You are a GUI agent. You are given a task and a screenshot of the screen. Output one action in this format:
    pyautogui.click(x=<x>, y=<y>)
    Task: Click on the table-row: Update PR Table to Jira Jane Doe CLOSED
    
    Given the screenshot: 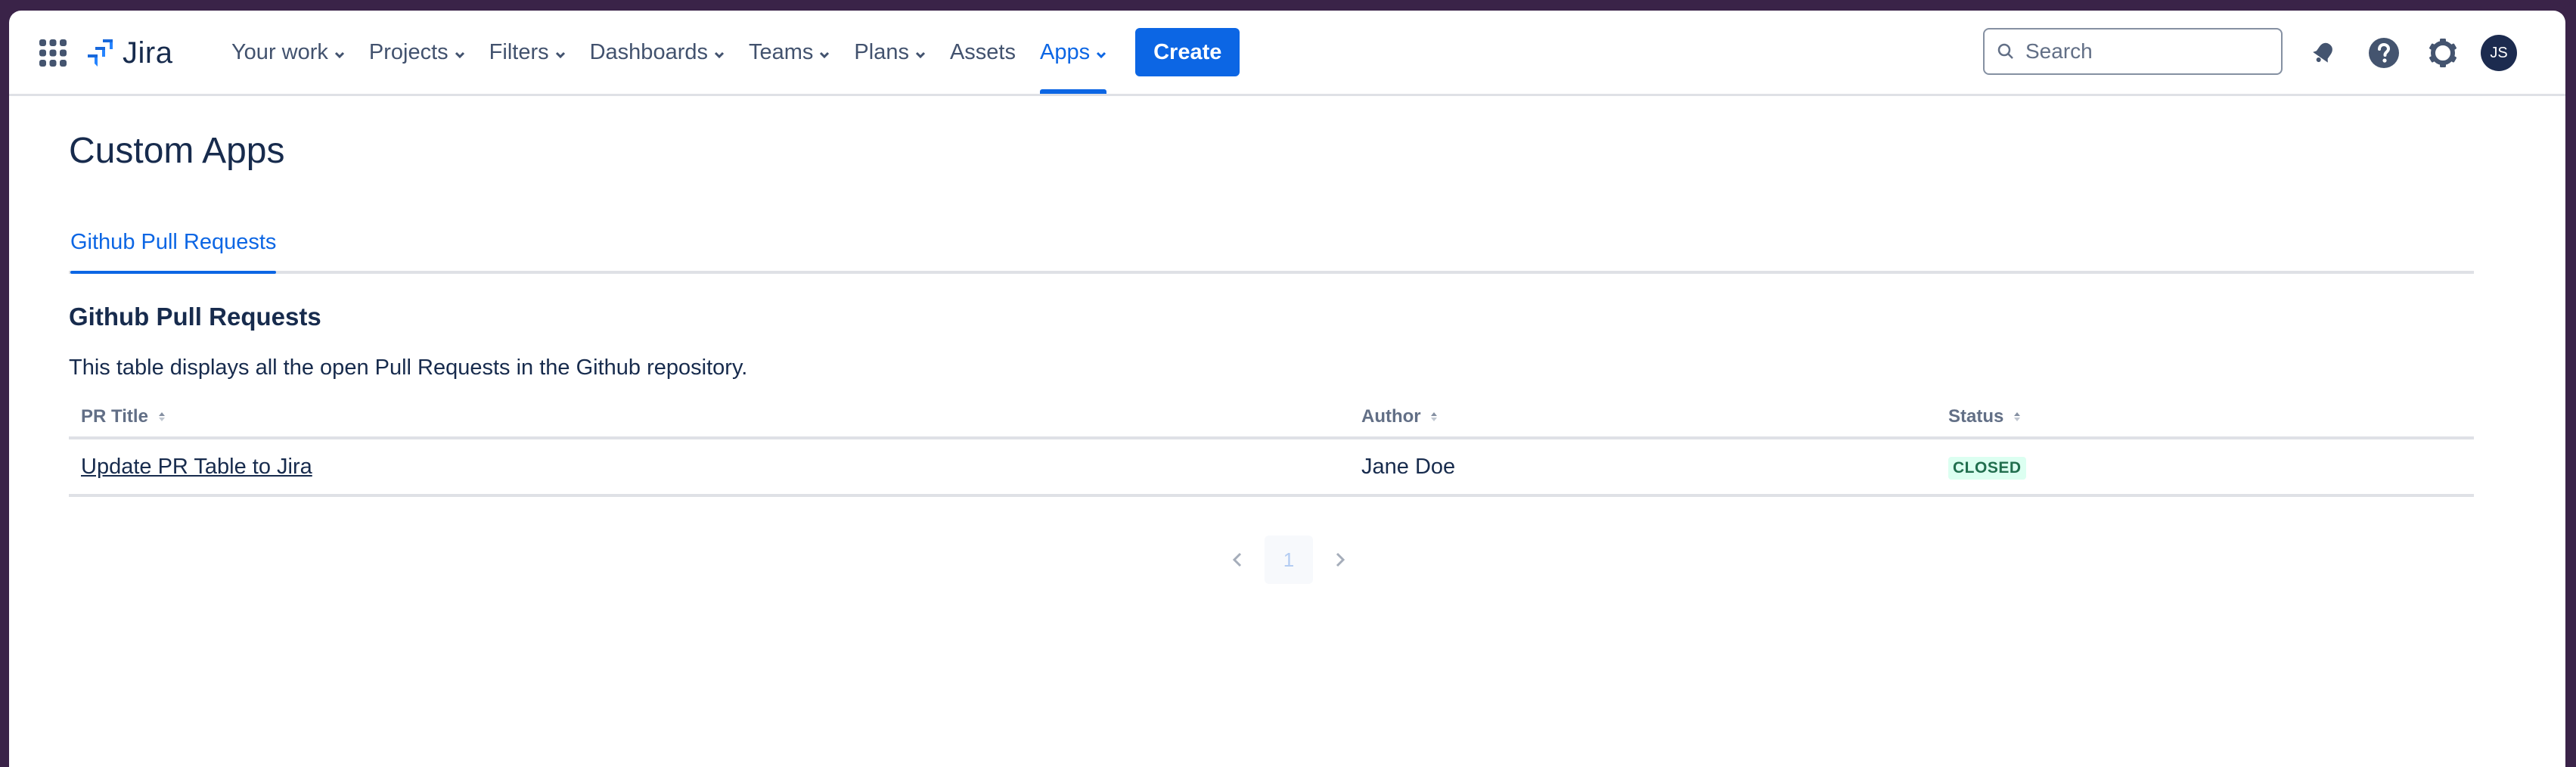 What is the action you would take?
    pyautogui.click(x=1271, y=467)
    